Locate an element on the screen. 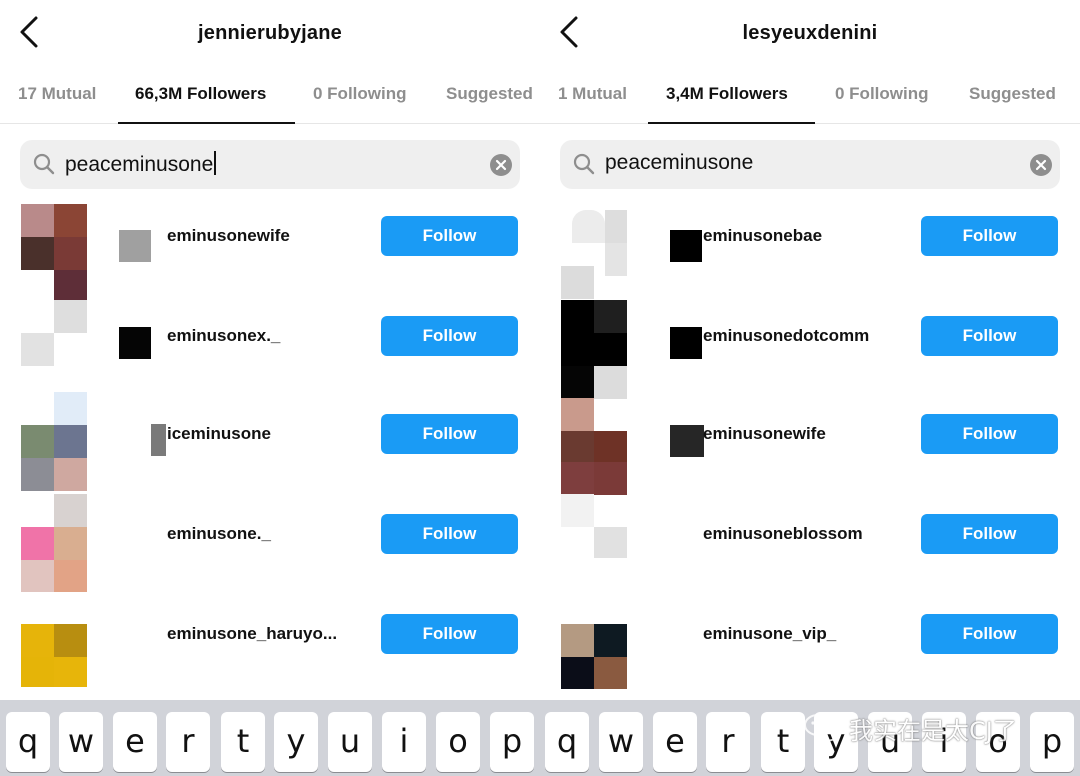 The image size is (1080, 776). tab-followers: 66,3M Followers is located at coordinates (200, 94).